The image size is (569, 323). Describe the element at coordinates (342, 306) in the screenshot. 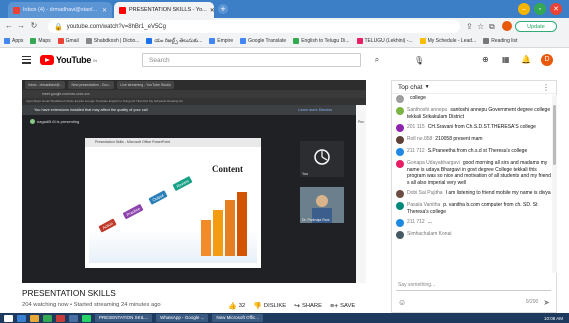

I see `save-button: ≡+ SAVE` at that location.